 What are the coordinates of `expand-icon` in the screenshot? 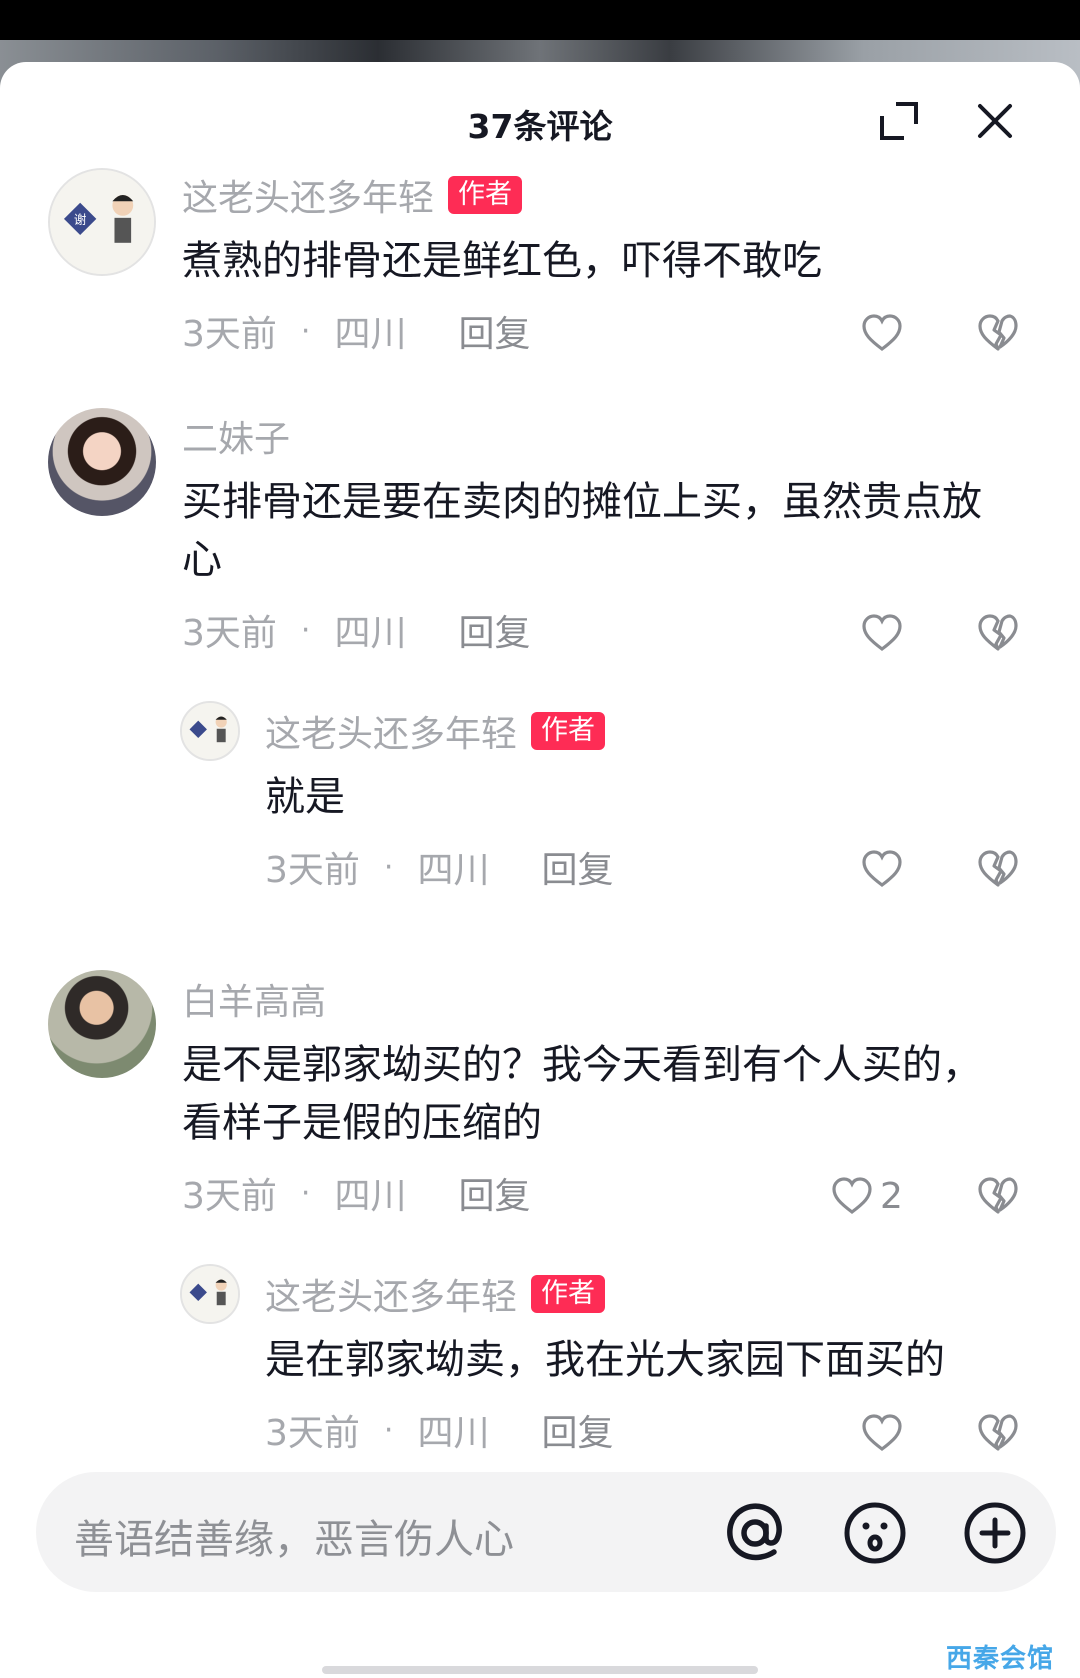 It's located at (899, 121).